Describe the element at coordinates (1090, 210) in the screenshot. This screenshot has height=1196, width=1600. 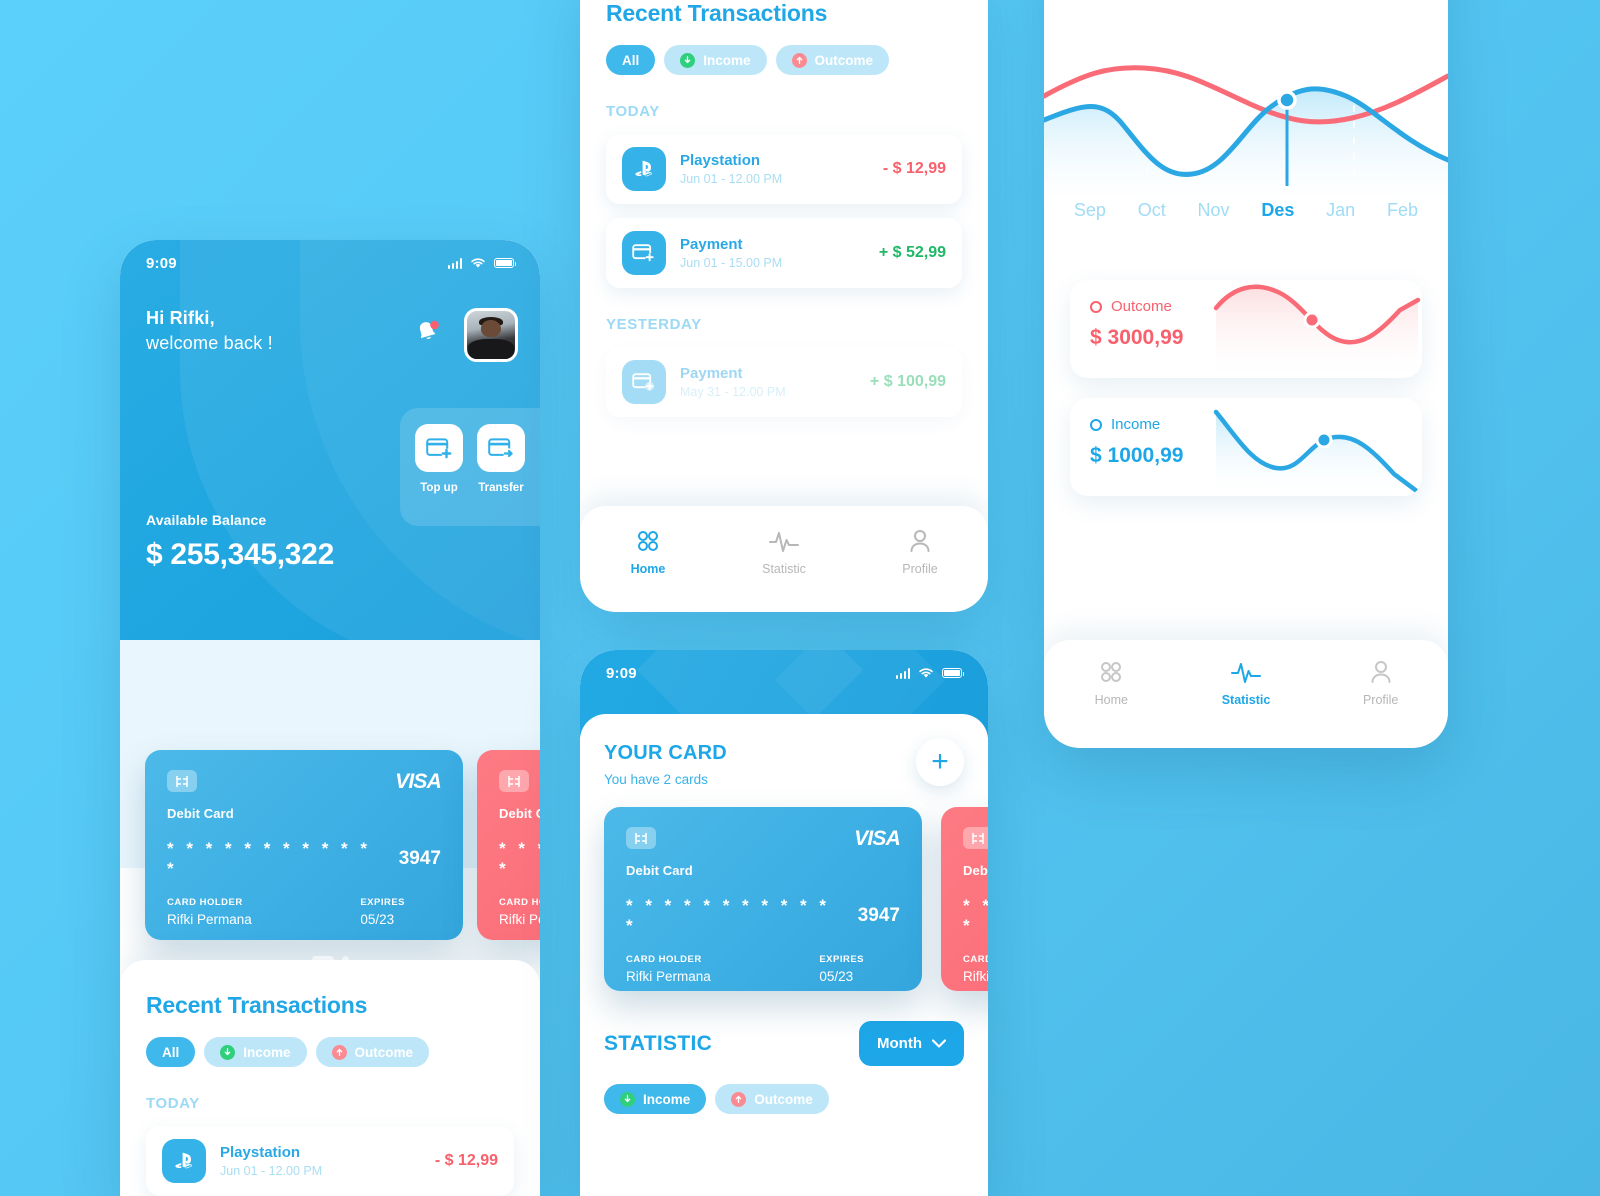
I see `month-sep: Sep` at that location.